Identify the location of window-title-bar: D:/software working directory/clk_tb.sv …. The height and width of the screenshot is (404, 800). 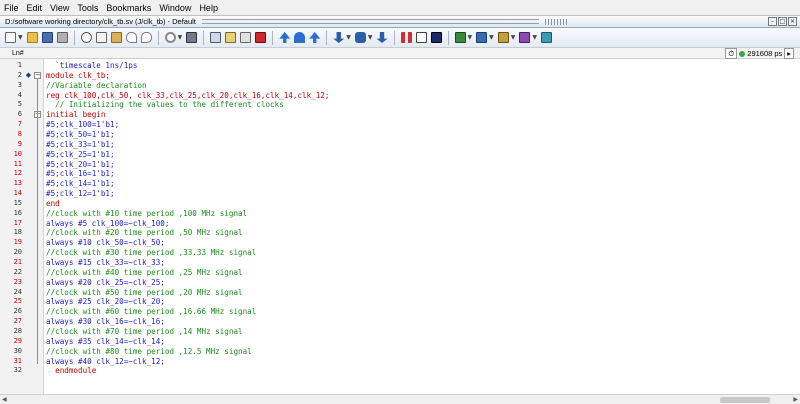
(400, 21).